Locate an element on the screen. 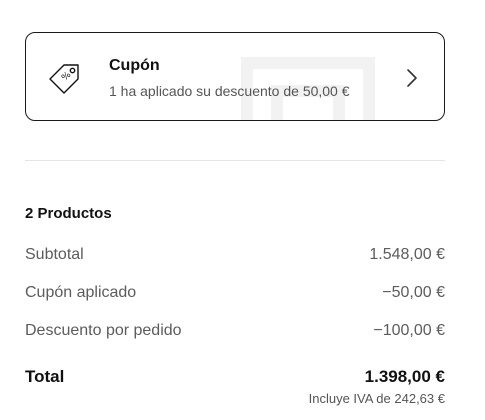  tag-icon: % is located at coordinates (64, 79).